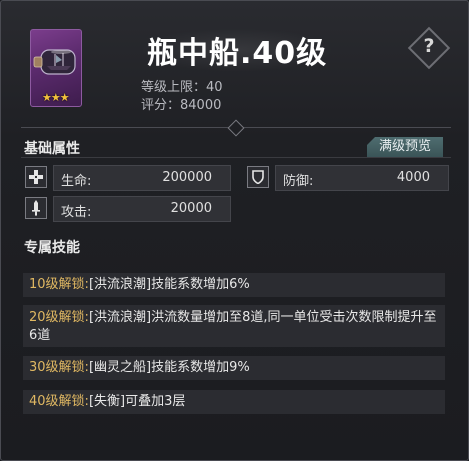 This screenshot has width=469, height=461. Describe the element at coordinates (36, 177) in the screenshot. I see `cross-icon` at that location.